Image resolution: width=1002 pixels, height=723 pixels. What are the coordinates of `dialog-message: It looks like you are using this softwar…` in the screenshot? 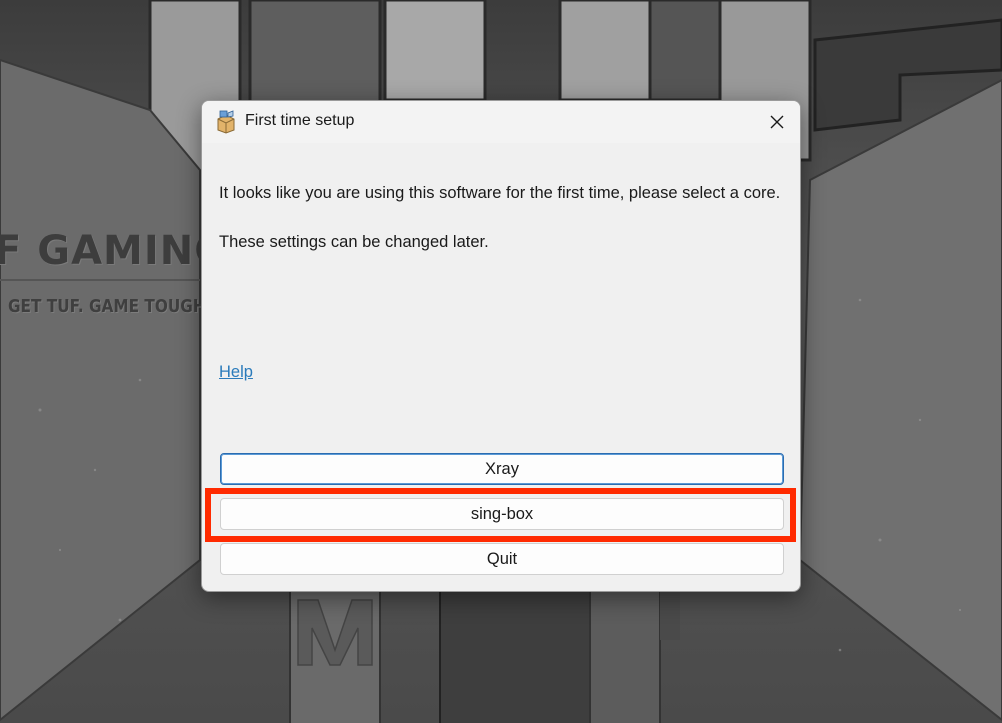 It's located at (500, 193).